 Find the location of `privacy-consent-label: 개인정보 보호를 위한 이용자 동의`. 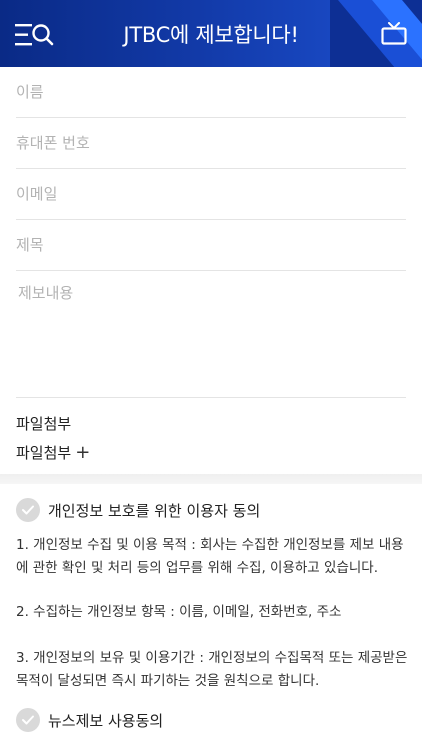

privacy-consent-label: 개인정보 보호를 위한 이용자 동의 is located at coordinates (154, 510).